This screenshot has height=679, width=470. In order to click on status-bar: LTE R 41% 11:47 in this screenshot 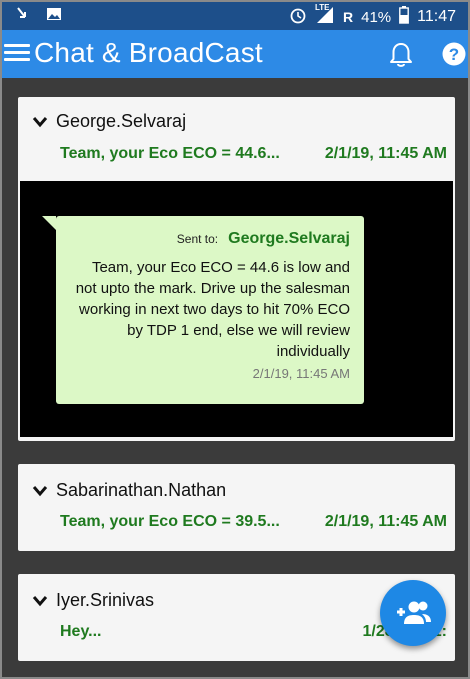, I will do `click(235, 16)`.